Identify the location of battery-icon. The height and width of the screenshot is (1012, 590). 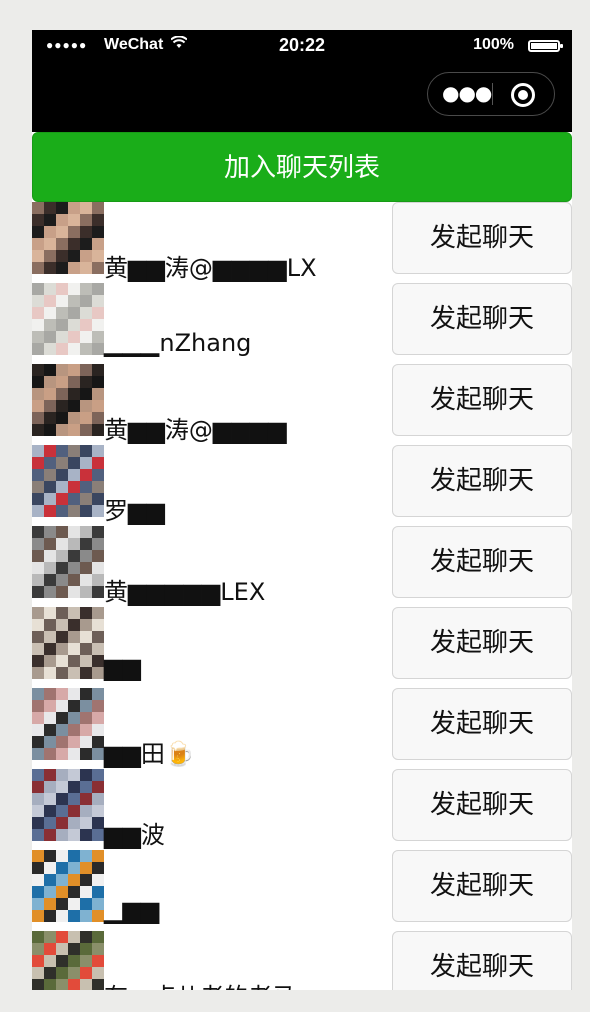
(545, 46).